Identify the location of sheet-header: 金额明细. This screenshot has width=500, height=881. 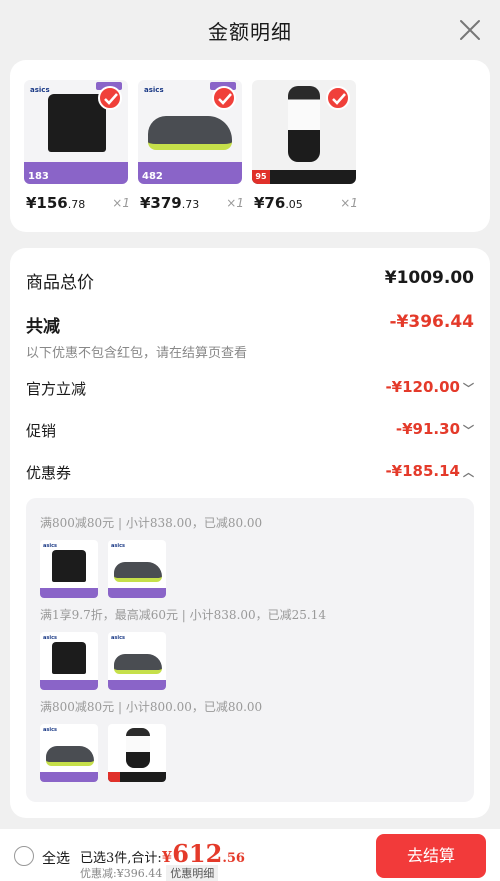
(250, 30).